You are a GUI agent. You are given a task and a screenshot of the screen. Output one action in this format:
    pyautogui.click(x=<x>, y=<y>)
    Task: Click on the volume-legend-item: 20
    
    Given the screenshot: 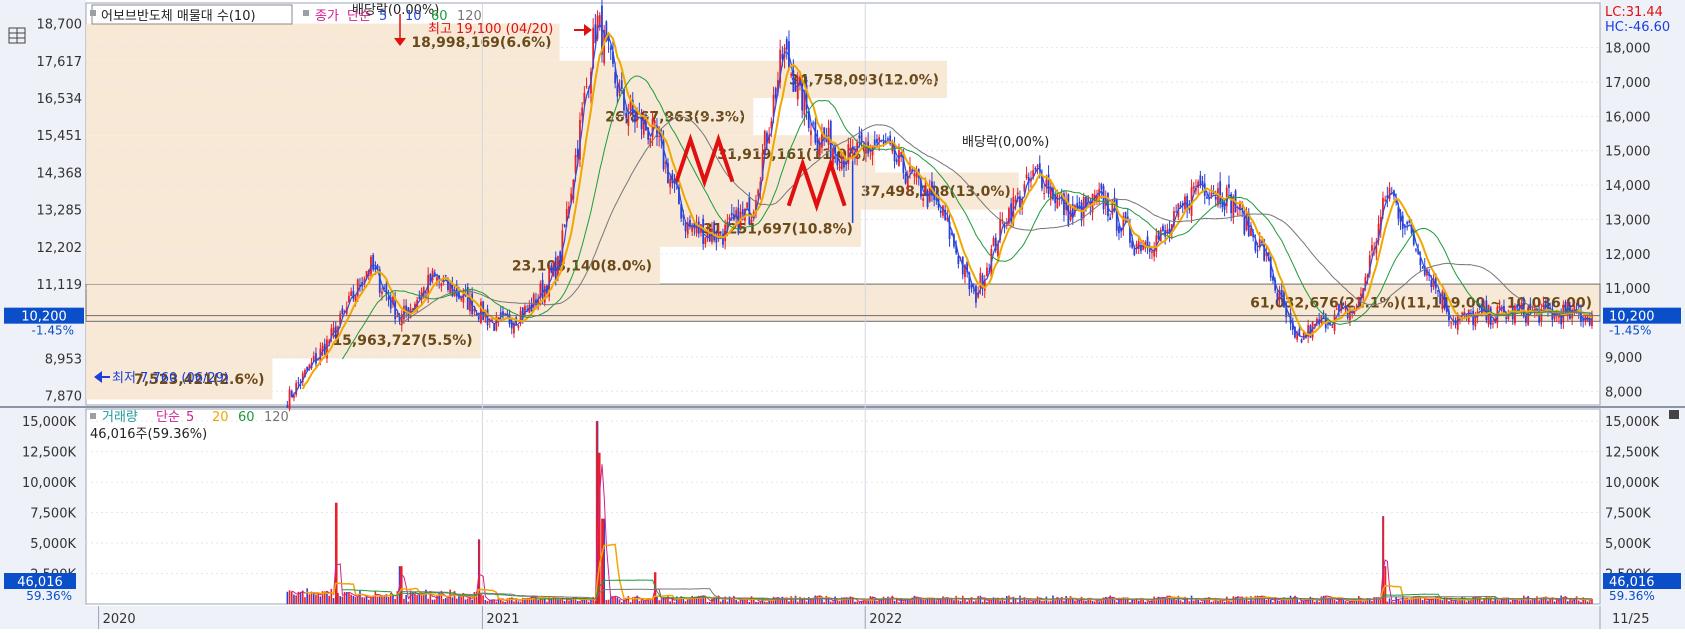 What is the action you would take?
    pyautogui.click(x=220, y=417)
    